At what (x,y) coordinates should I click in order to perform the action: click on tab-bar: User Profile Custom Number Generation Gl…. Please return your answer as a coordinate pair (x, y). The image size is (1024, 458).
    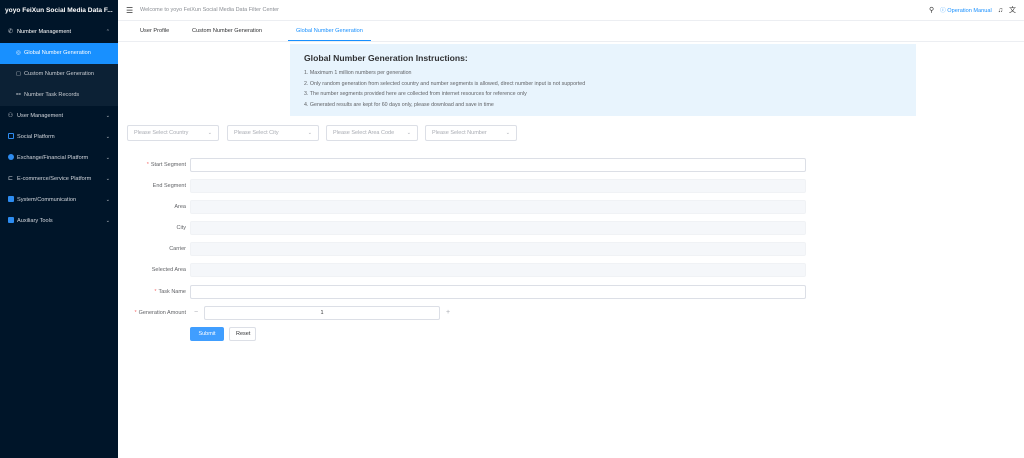
    Looking at the image, I should click on (571, 31).